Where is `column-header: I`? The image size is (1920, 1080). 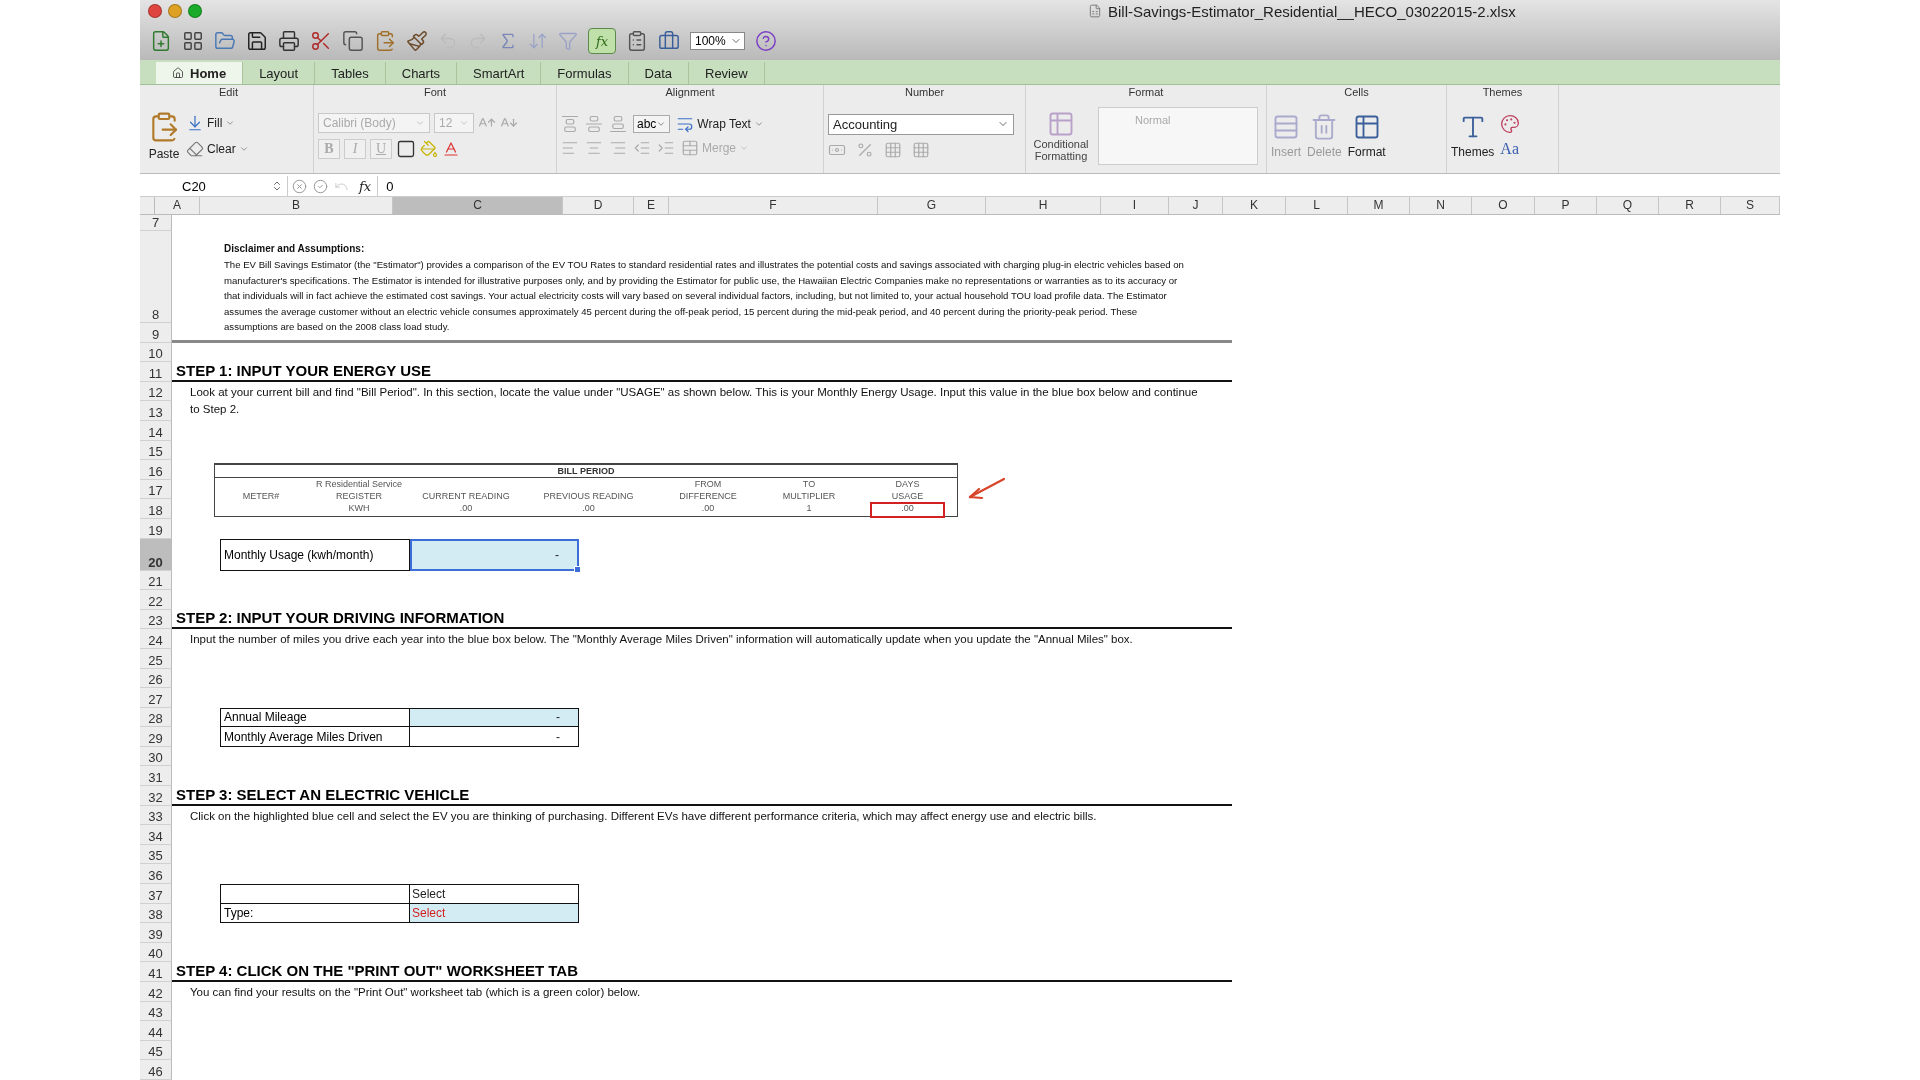 column-header: I is located at coordinates (1135, 205).